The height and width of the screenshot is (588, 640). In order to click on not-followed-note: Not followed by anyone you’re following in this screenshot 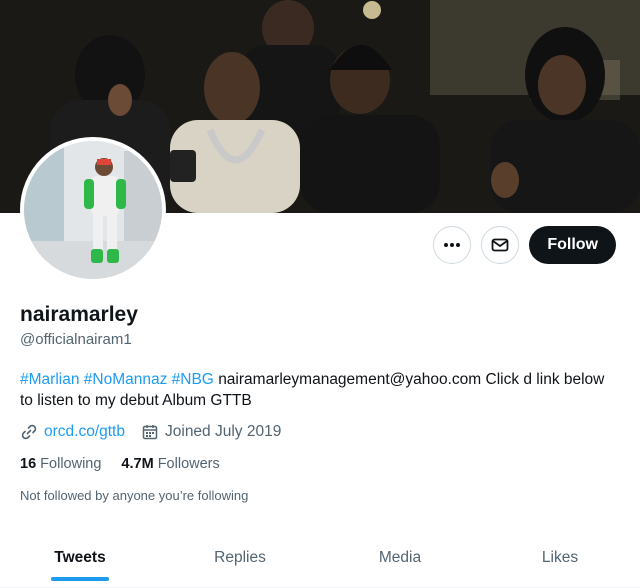, I will do `click(134, 495)`.